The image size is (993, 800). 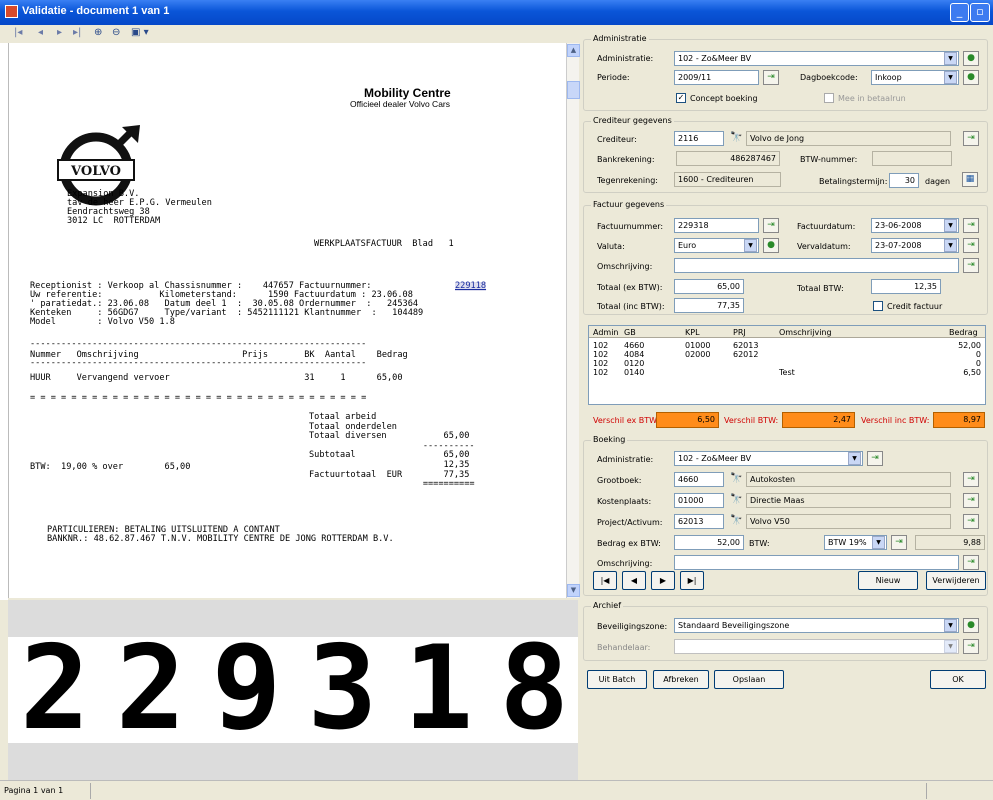 What do you see at coordinates (816, 646) in the screenshot?
I see `behandelaar-select` at bounding box center [816, 646].